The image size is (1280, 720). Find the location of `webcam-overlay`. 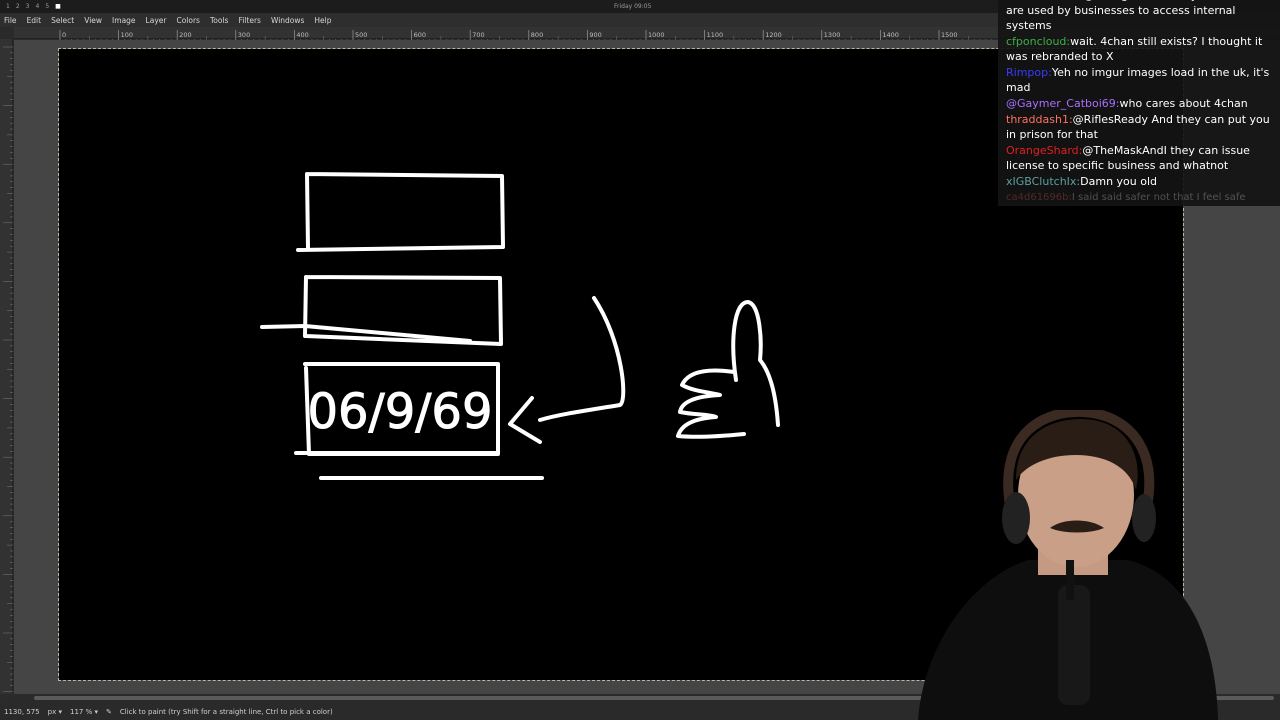

webcam-overlay is located at coordinates (1068, 565).